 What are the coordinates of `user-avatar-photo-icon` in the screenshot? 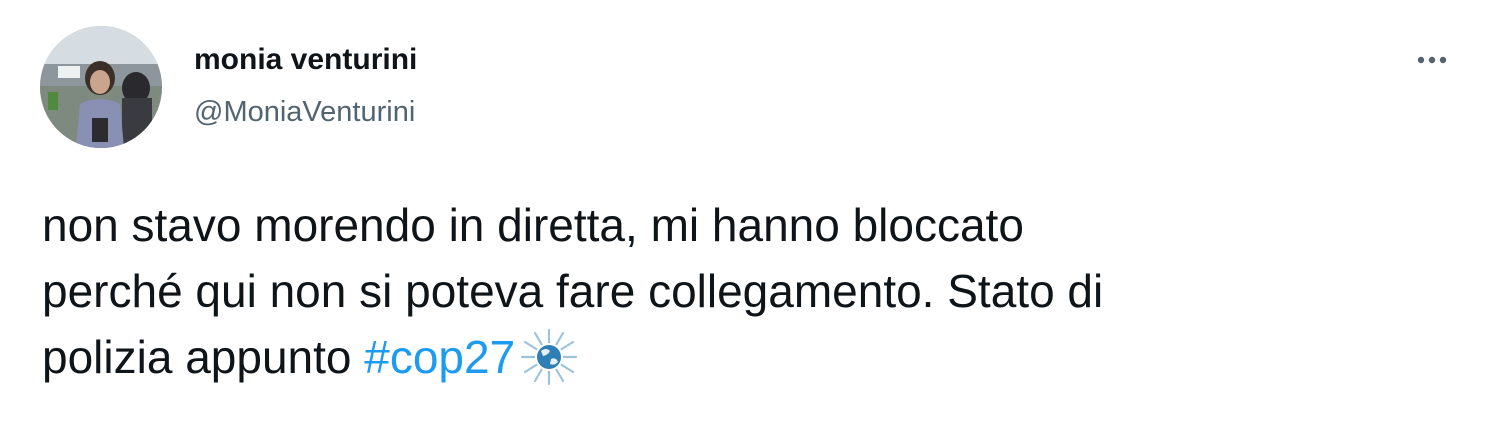 It's located at (101, 87).